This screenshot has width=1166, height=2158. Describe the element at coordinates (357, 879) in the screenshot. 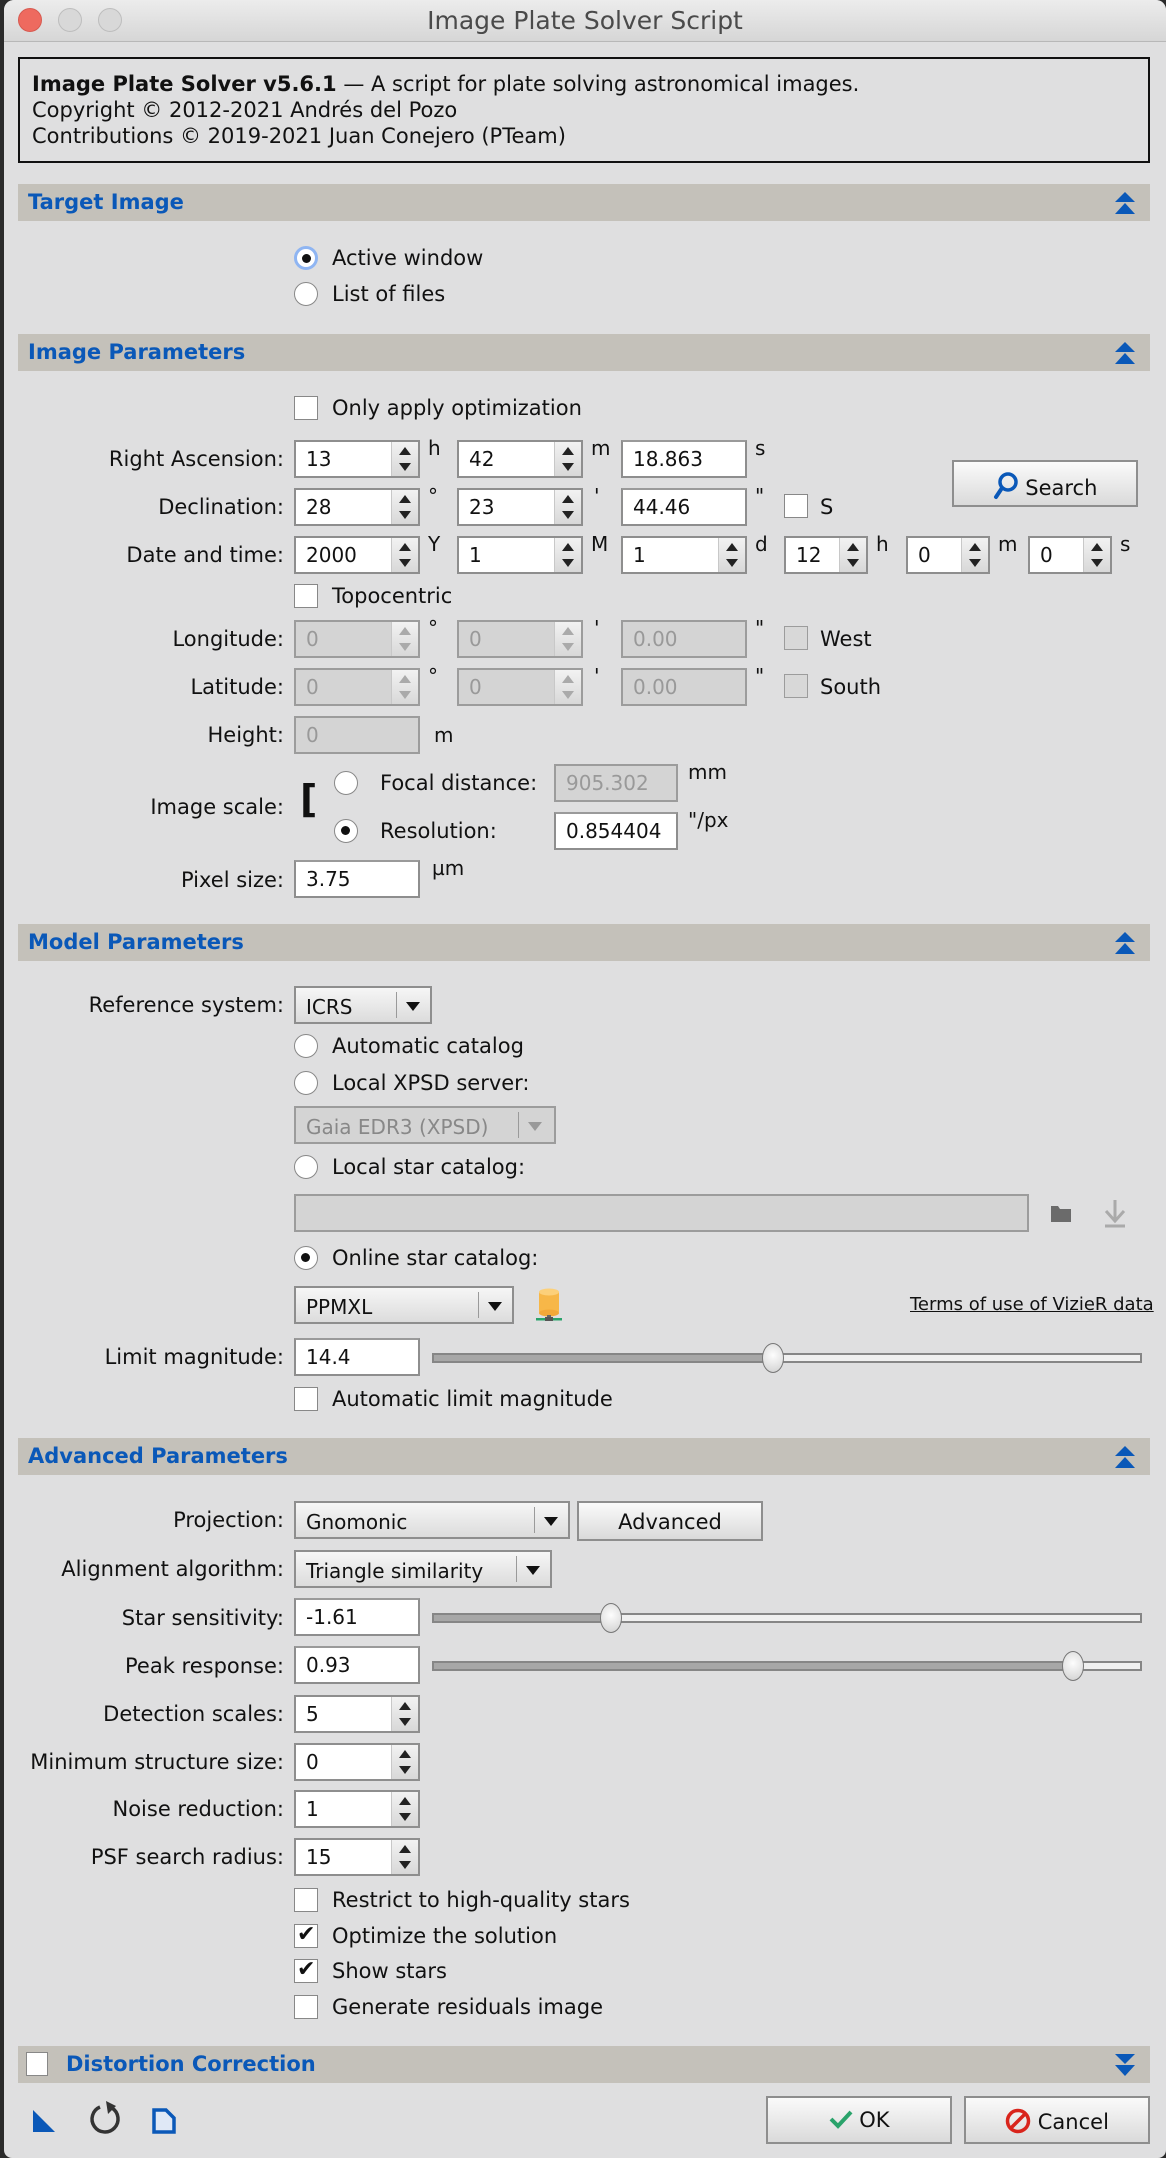

I see `pixel-size-field: 3.75` at that location.